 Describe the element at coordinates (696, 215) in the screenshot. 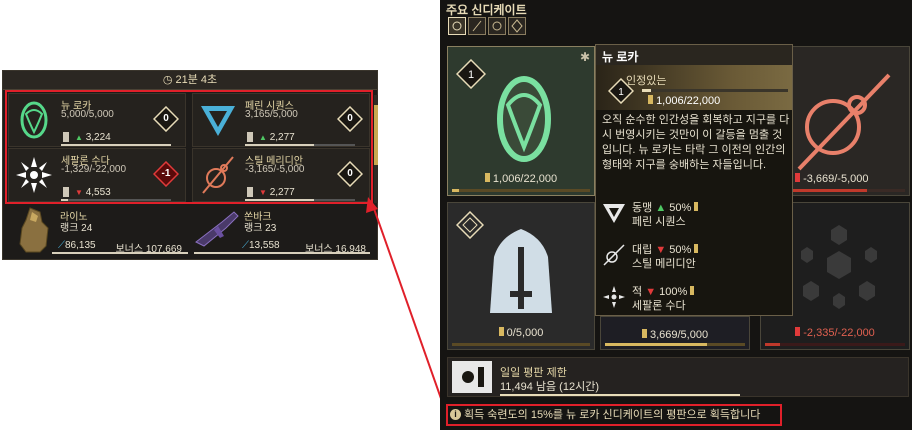

I see `relation-ally: 동맹 ▲ 50% 페린 시퀀스` at that location.